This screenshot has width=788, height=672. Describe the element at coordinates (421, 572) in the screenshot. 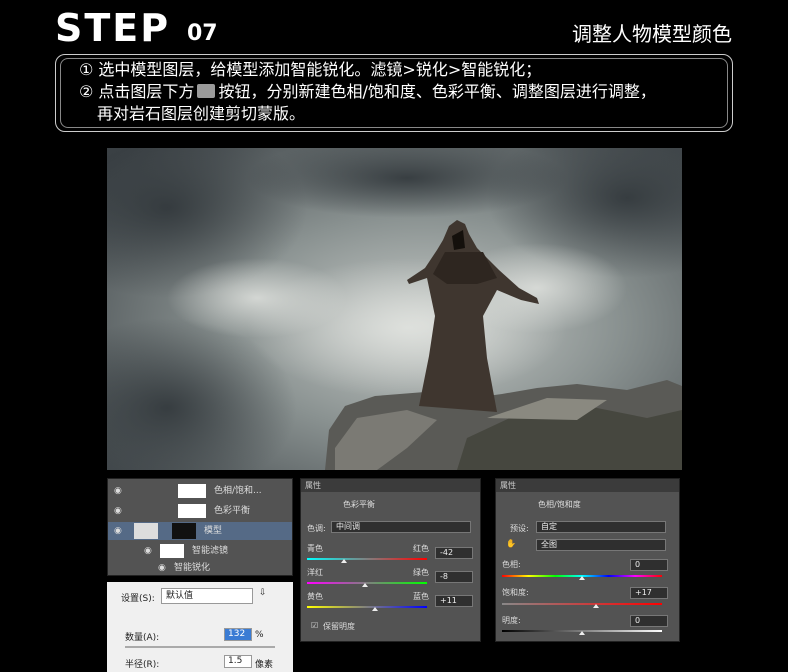

I see `green-label: 绿色` at that location.